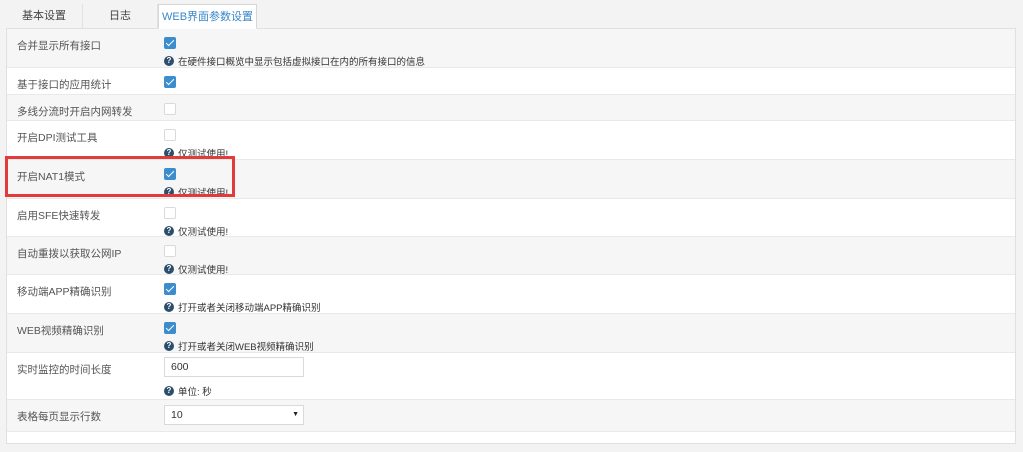 This screenshot has width=1023, height=452. I want to click on tab-web-ui-settings: WEB界面参数设置, so click(207, 16).